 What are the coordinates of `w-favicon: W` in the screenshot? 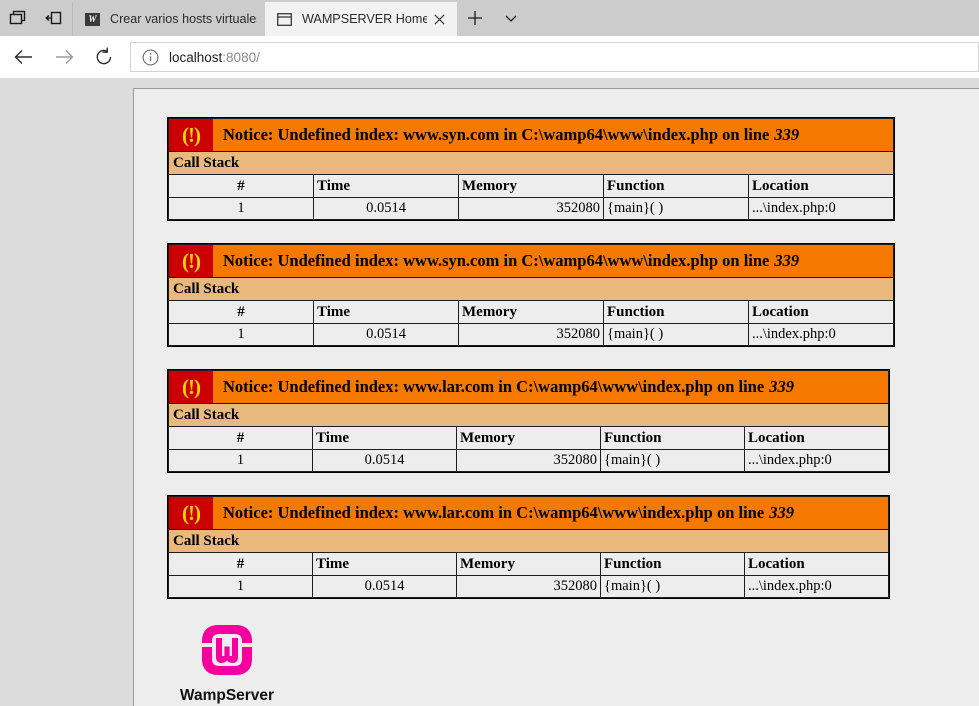 It's located at (92, 19).